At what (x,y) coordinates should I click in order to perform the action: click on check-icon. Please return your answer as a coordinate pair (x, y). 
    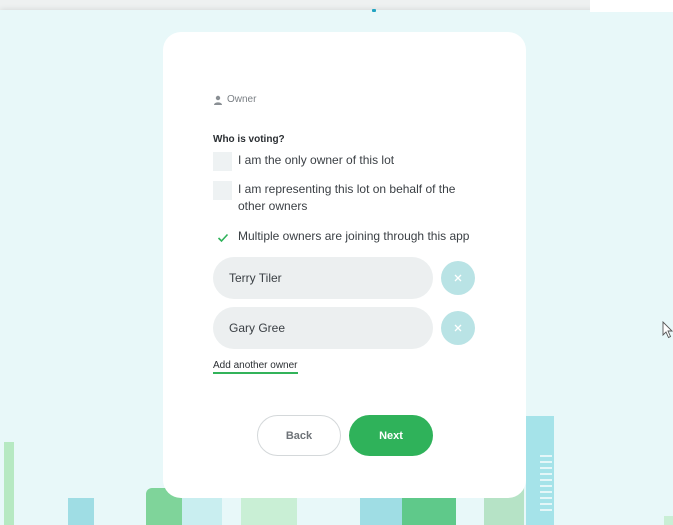
    Looking at the image, I should click on (222, 237).